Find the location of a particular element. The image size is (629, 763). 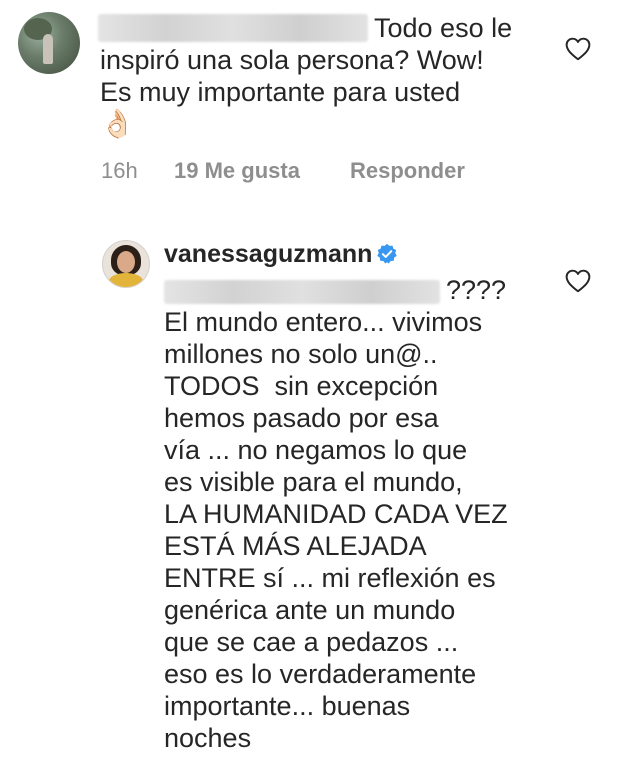

comment-1-reply-button: Responder is located at coordinates (407, 171).